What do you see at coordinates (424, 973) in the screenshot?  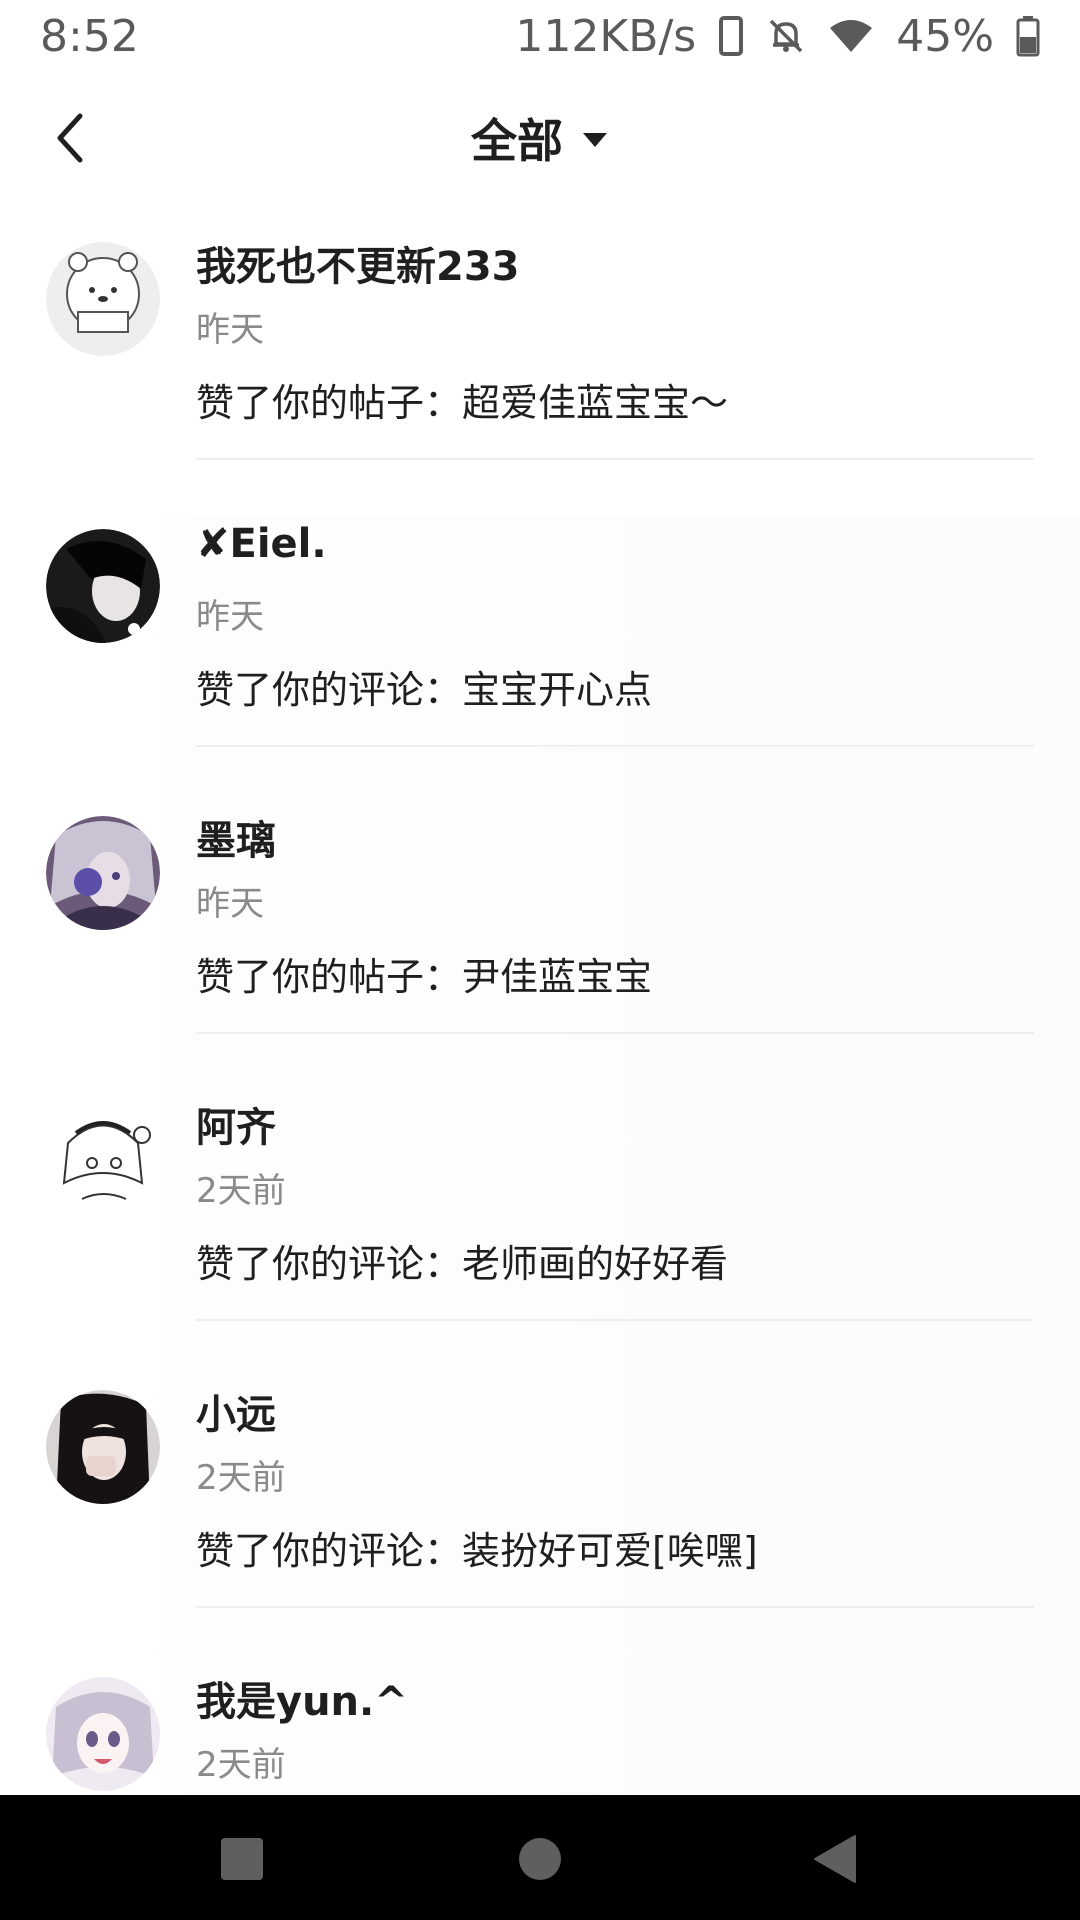 I see `notification-text: 赞了你的帖子：尹佳蓝宝宝` at bounding box center [424, 973].